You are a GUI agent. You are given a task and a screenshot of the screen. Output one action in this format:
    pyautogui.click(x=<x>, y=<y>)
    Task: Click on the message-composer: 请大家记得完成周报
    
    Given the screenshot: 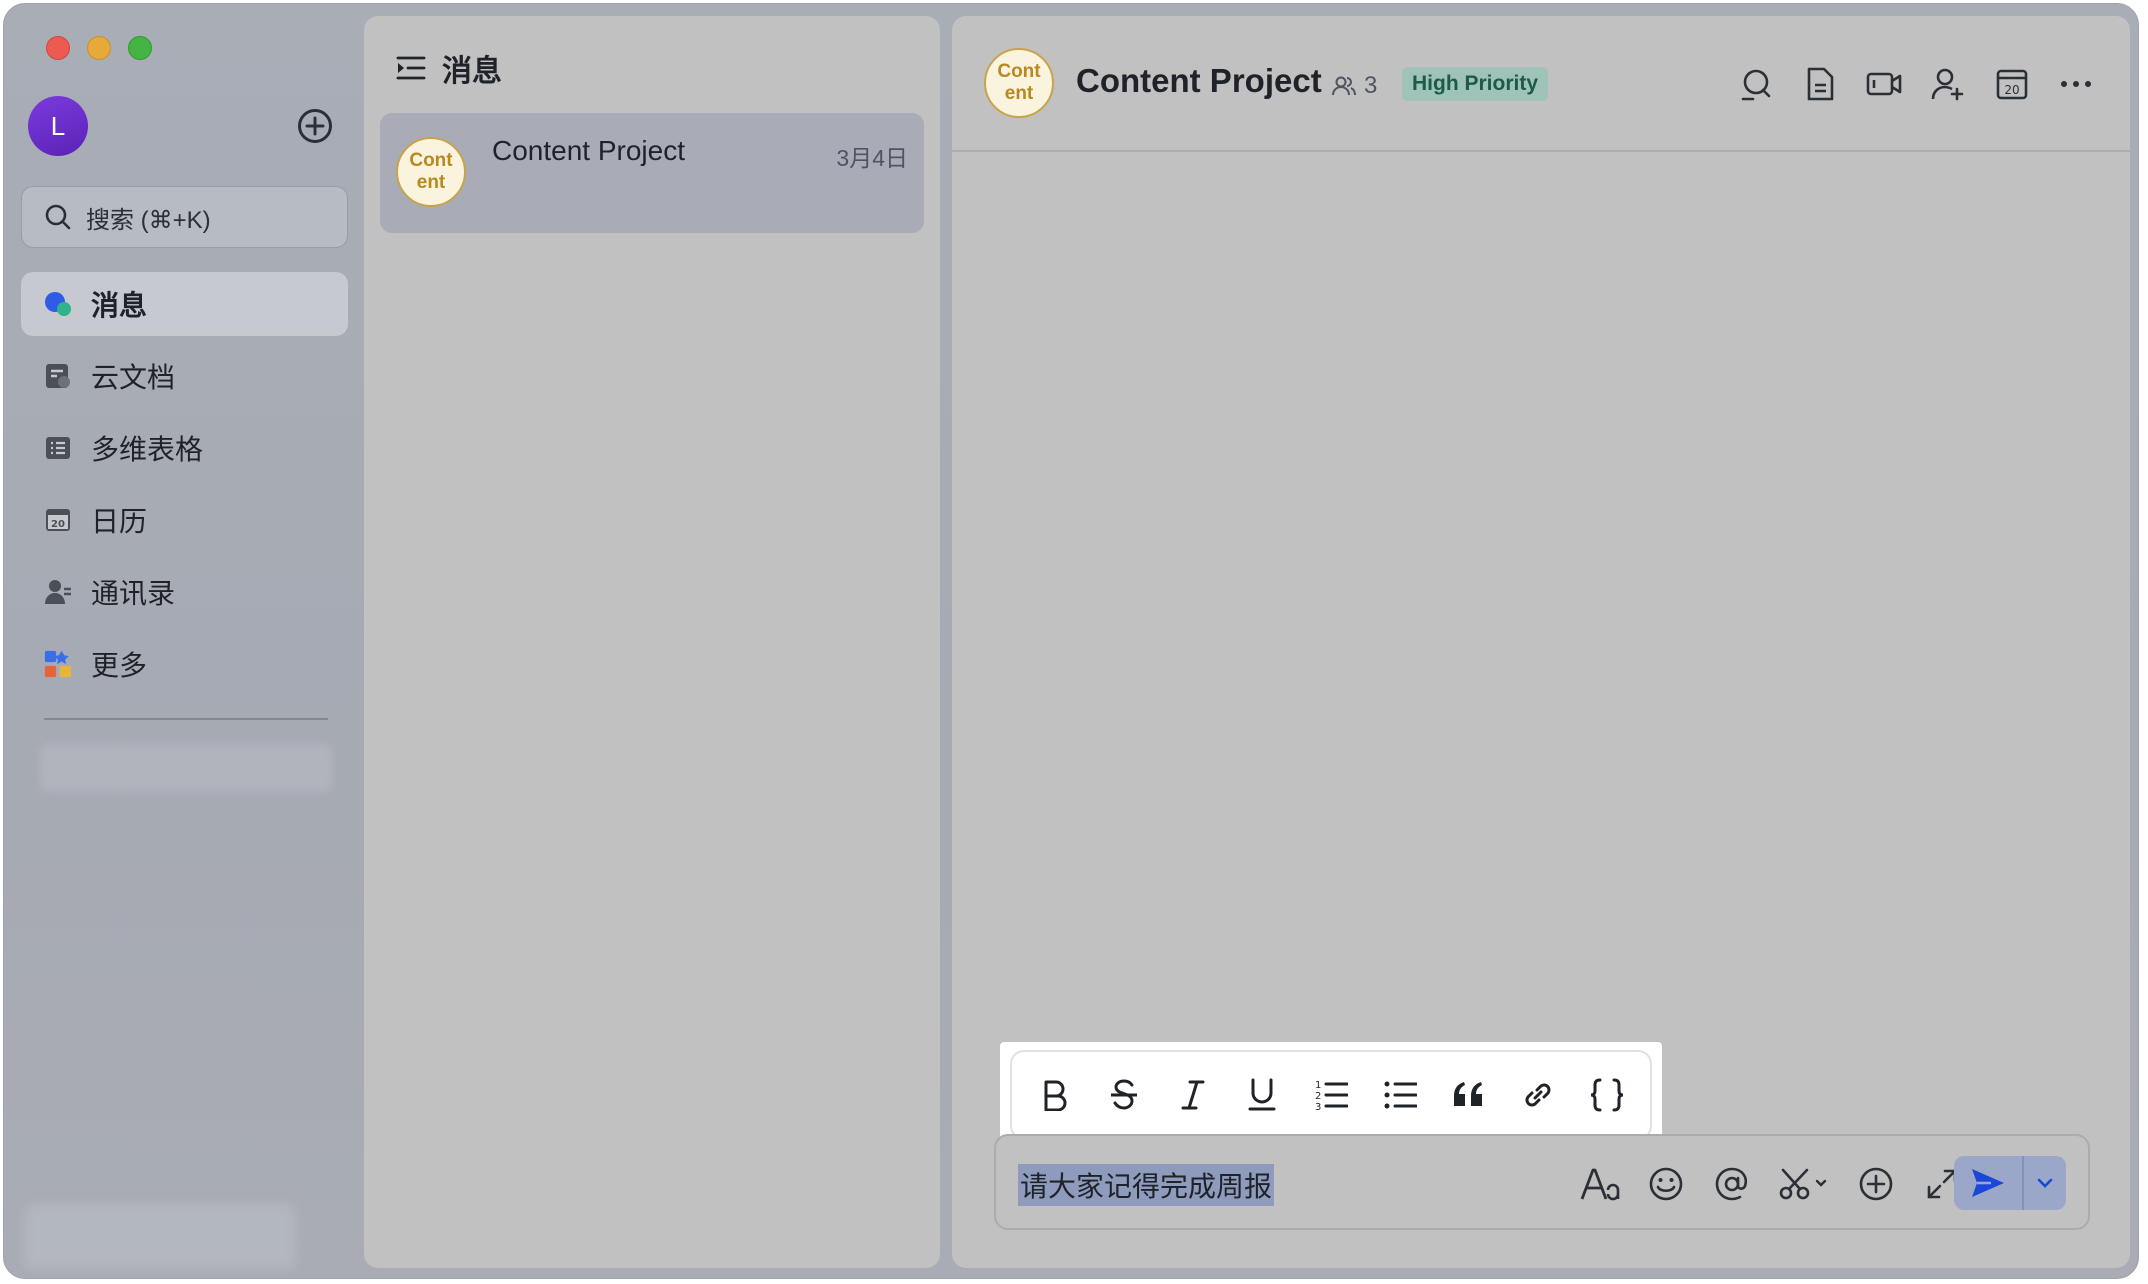 What is the action you would take?
    pyautogui.click(x=1542, y=1182)
    